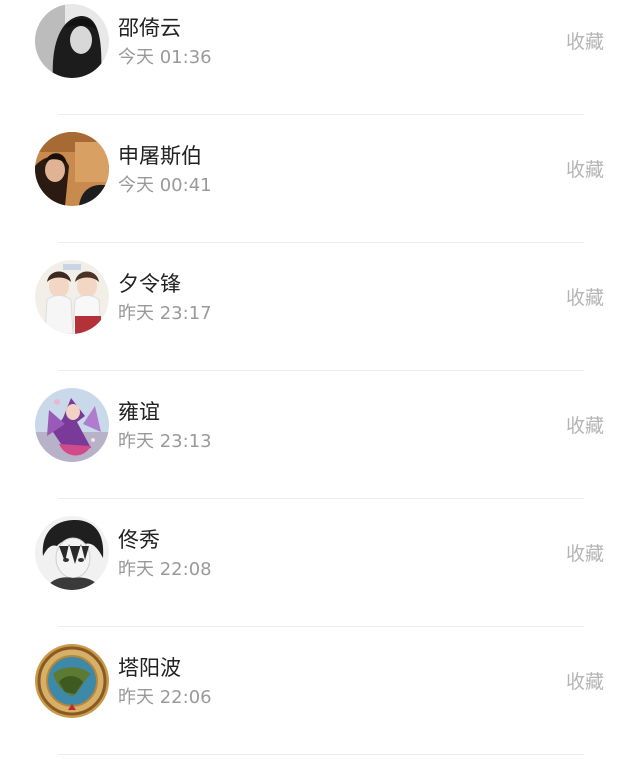 This screenshot has width=640, height=759. What do you see at coordinates (149, 284) in the screenshot?
I see `contact-name: 夕令锋` at bounding box center [149, 284].